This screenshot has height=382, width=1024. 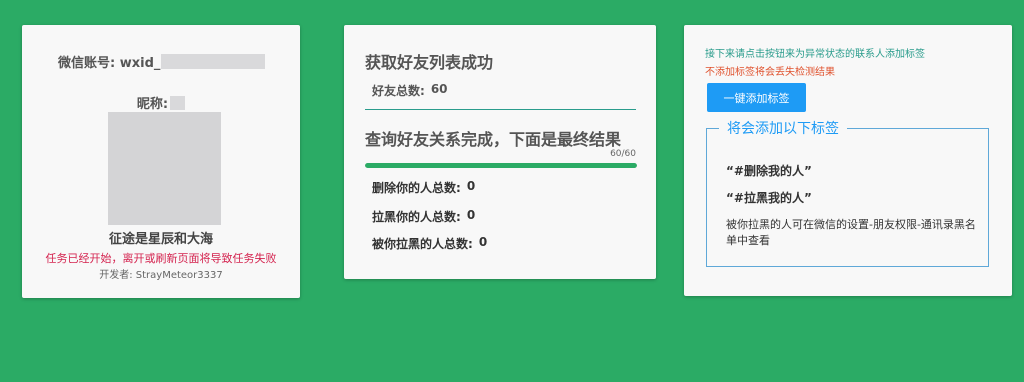 What do you see at coordinates (160, 239) in the screenshot?
I see `motto-text: 征途是星辰和大海` at bounding box center [160, 239].